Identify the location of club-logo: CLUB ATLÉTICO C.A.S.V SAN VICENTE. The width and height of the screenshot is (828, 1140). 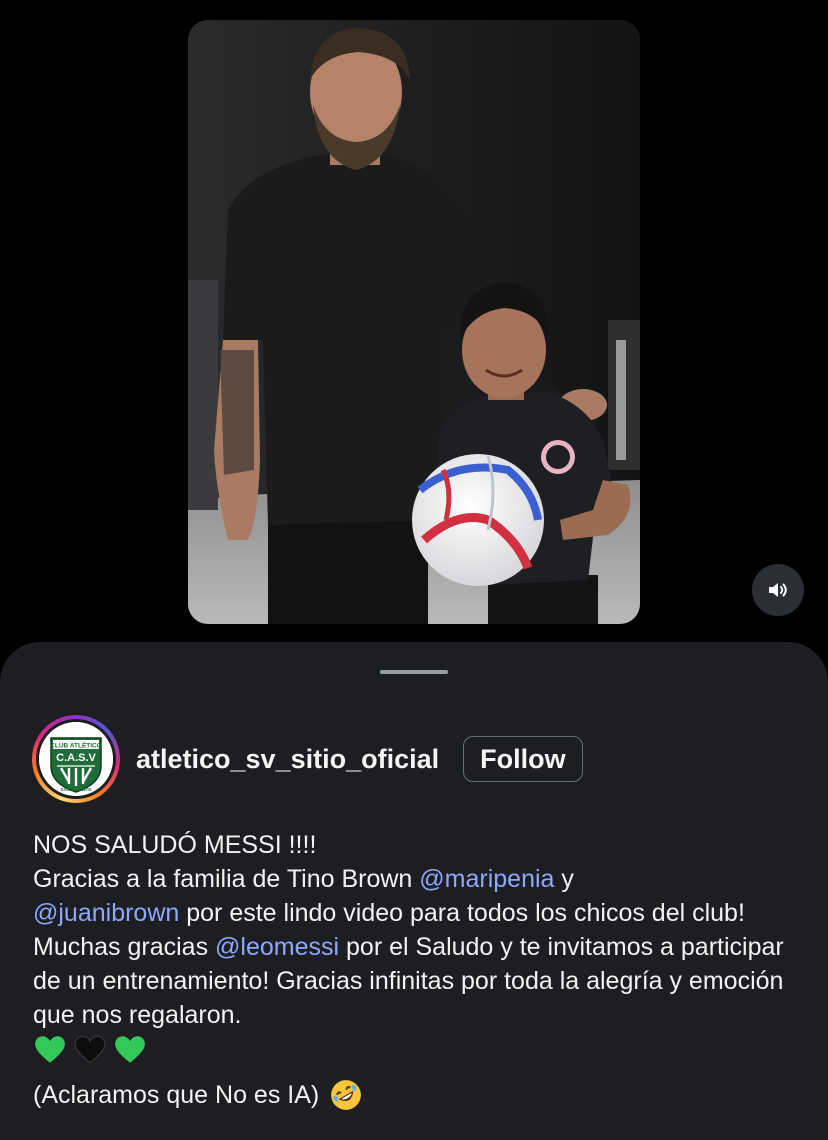
(76, 759).